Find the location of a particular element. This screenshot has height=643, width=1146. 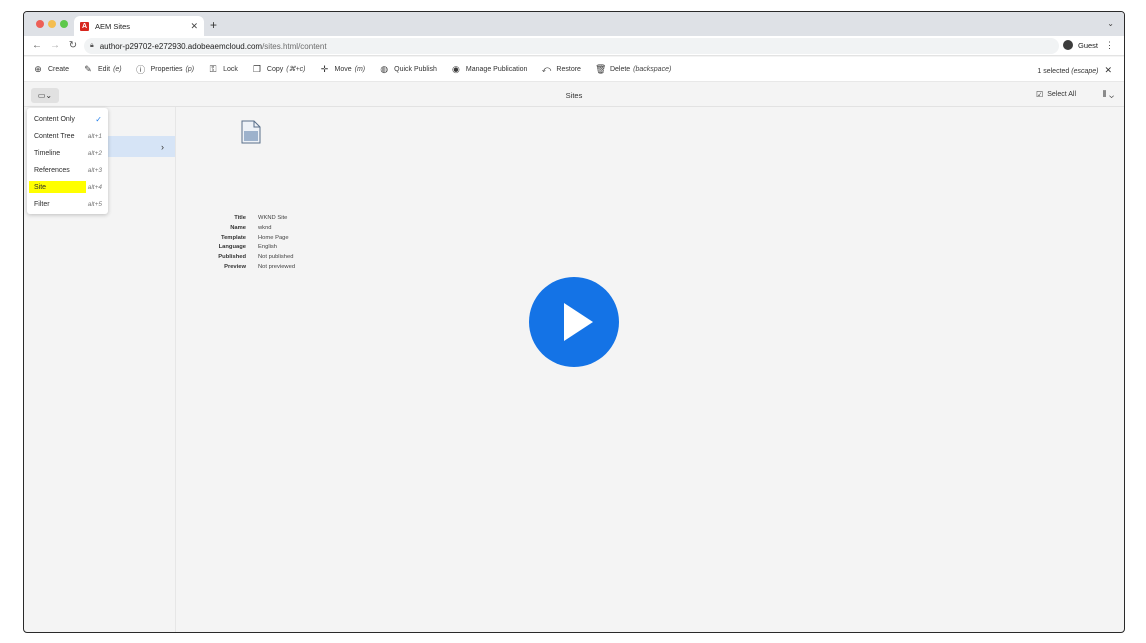

detail-value: Not previewed is located at coordinates (277, 266).